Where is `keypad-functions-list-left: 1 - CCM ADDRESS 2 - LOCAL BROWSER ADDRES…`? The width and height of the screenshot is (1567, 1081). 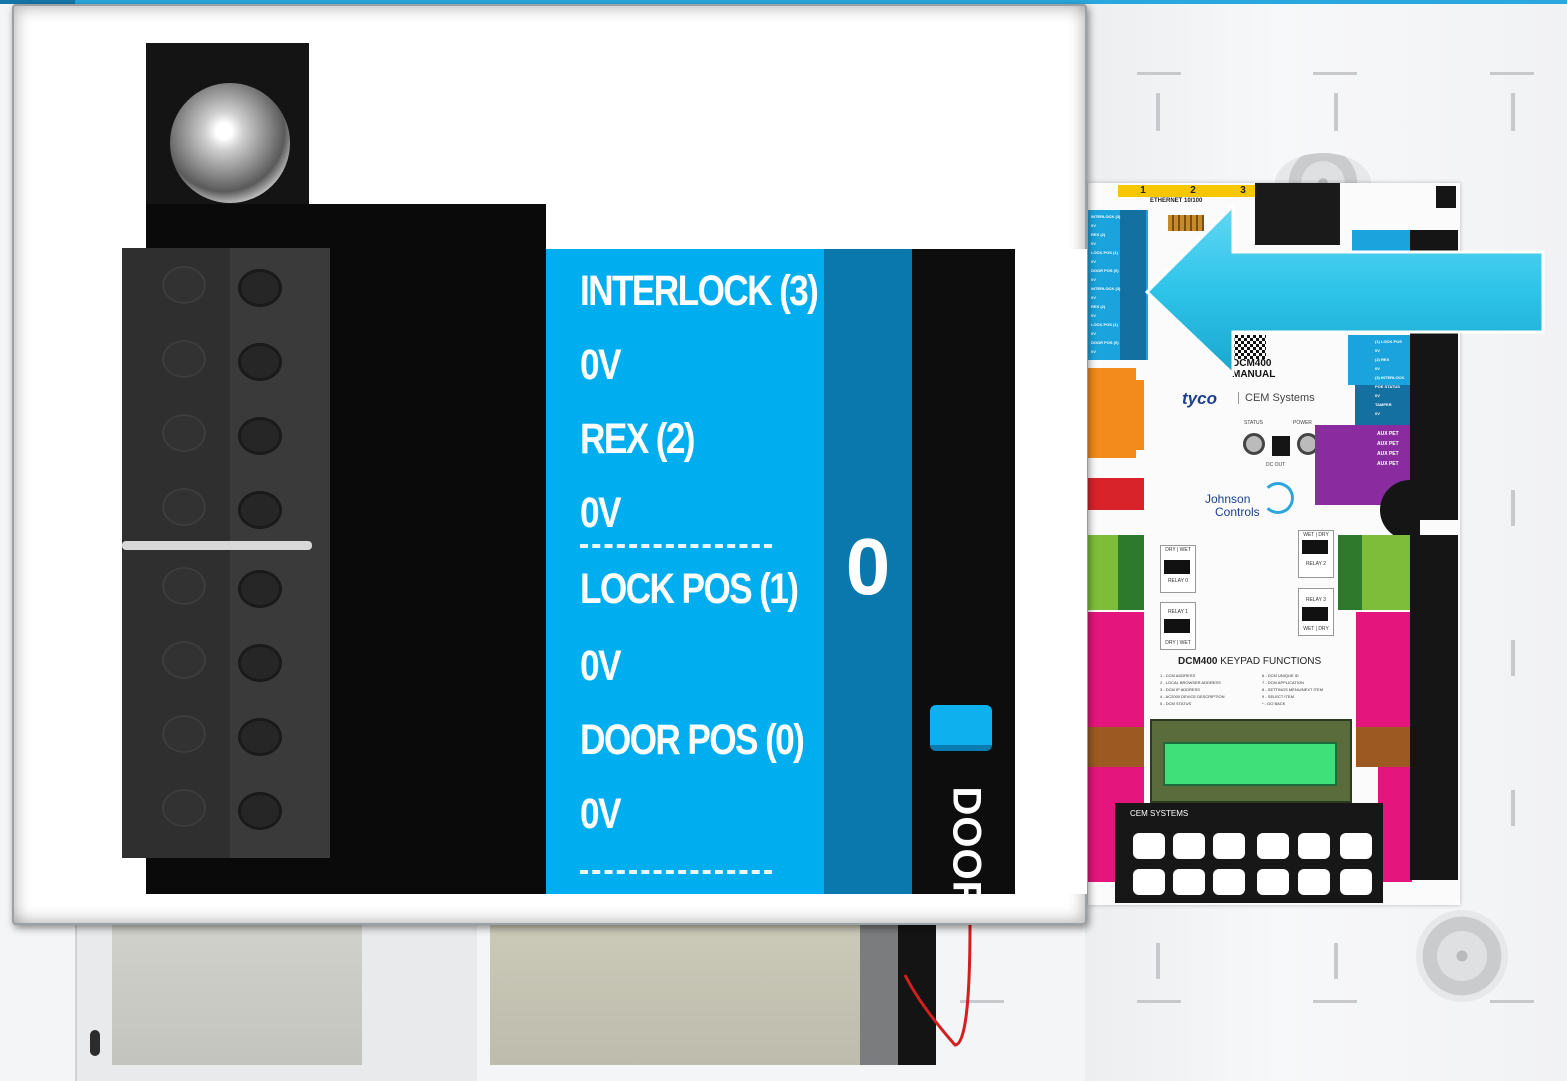 keypad-functions-list-left: 1 - CCM ADDRESS 2 - LOCAL BROWSER ADDRES… is located at coordinates (1192, 689).